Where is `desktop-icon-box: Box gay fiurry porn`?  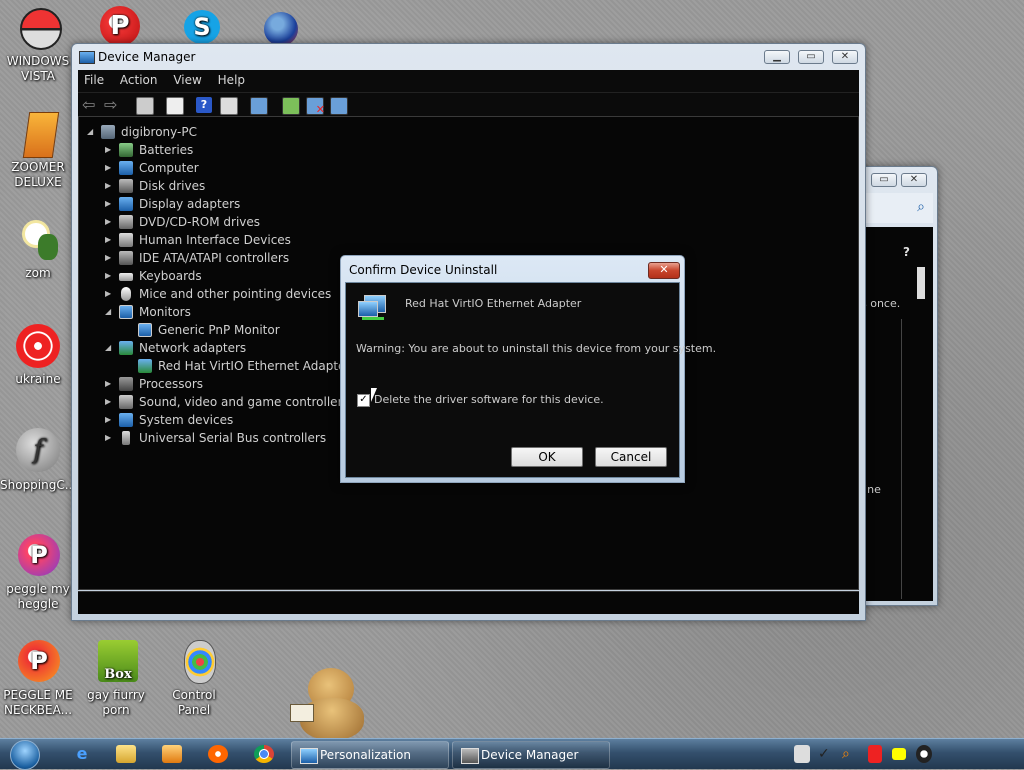
desktop-icon-box: Box gay fiurry porn is located at coordinates (116, 678).